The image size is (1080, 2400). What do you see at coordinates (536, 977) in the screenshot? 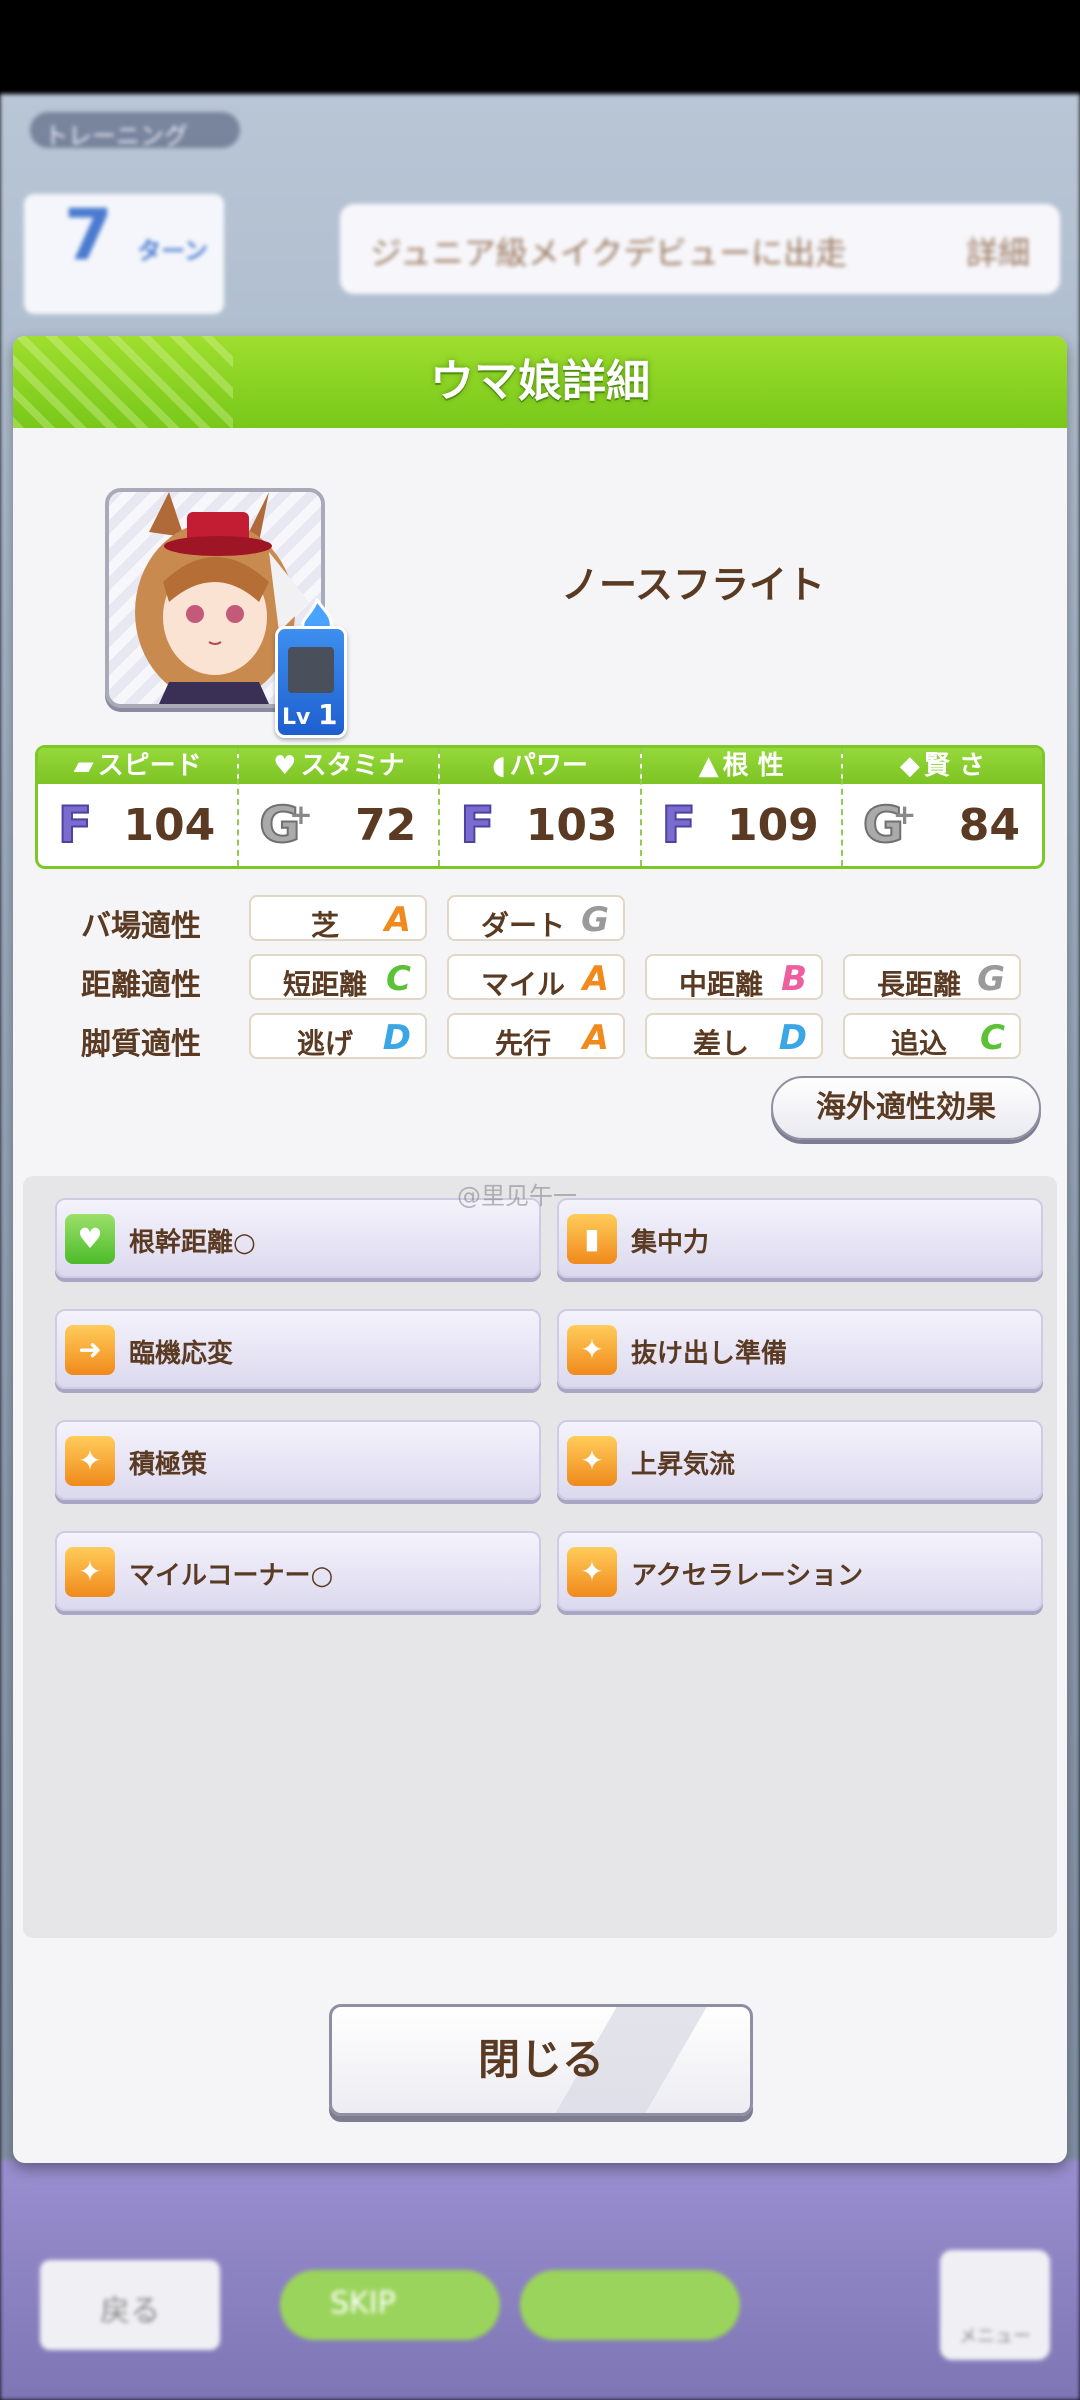
I see `aptitude-chip-mile: マイル A` at bounding box center [536, 977].